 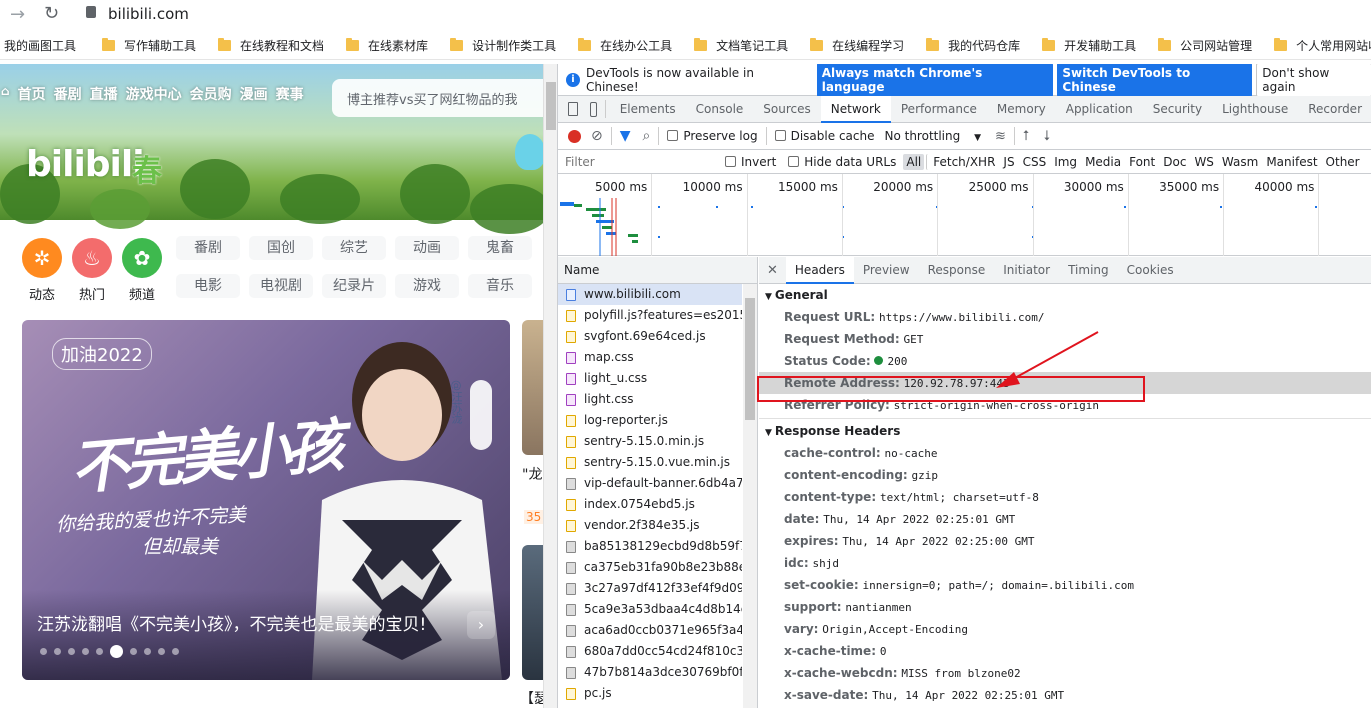 I want to click on category-button: 电影, so click(x=208, y=286).